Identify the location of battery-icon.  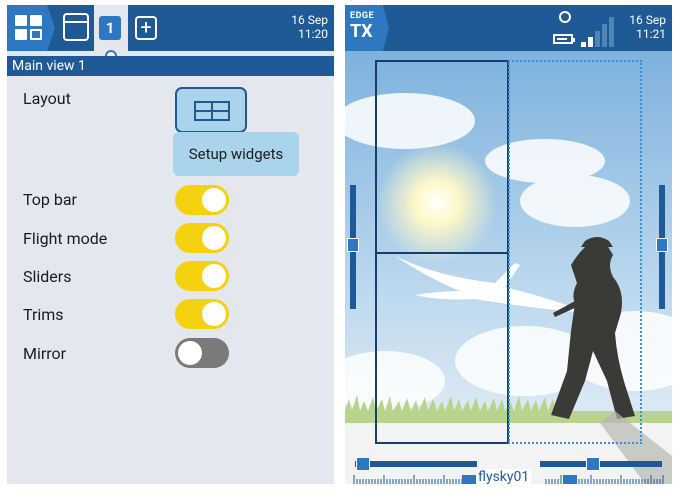
(564, 39).